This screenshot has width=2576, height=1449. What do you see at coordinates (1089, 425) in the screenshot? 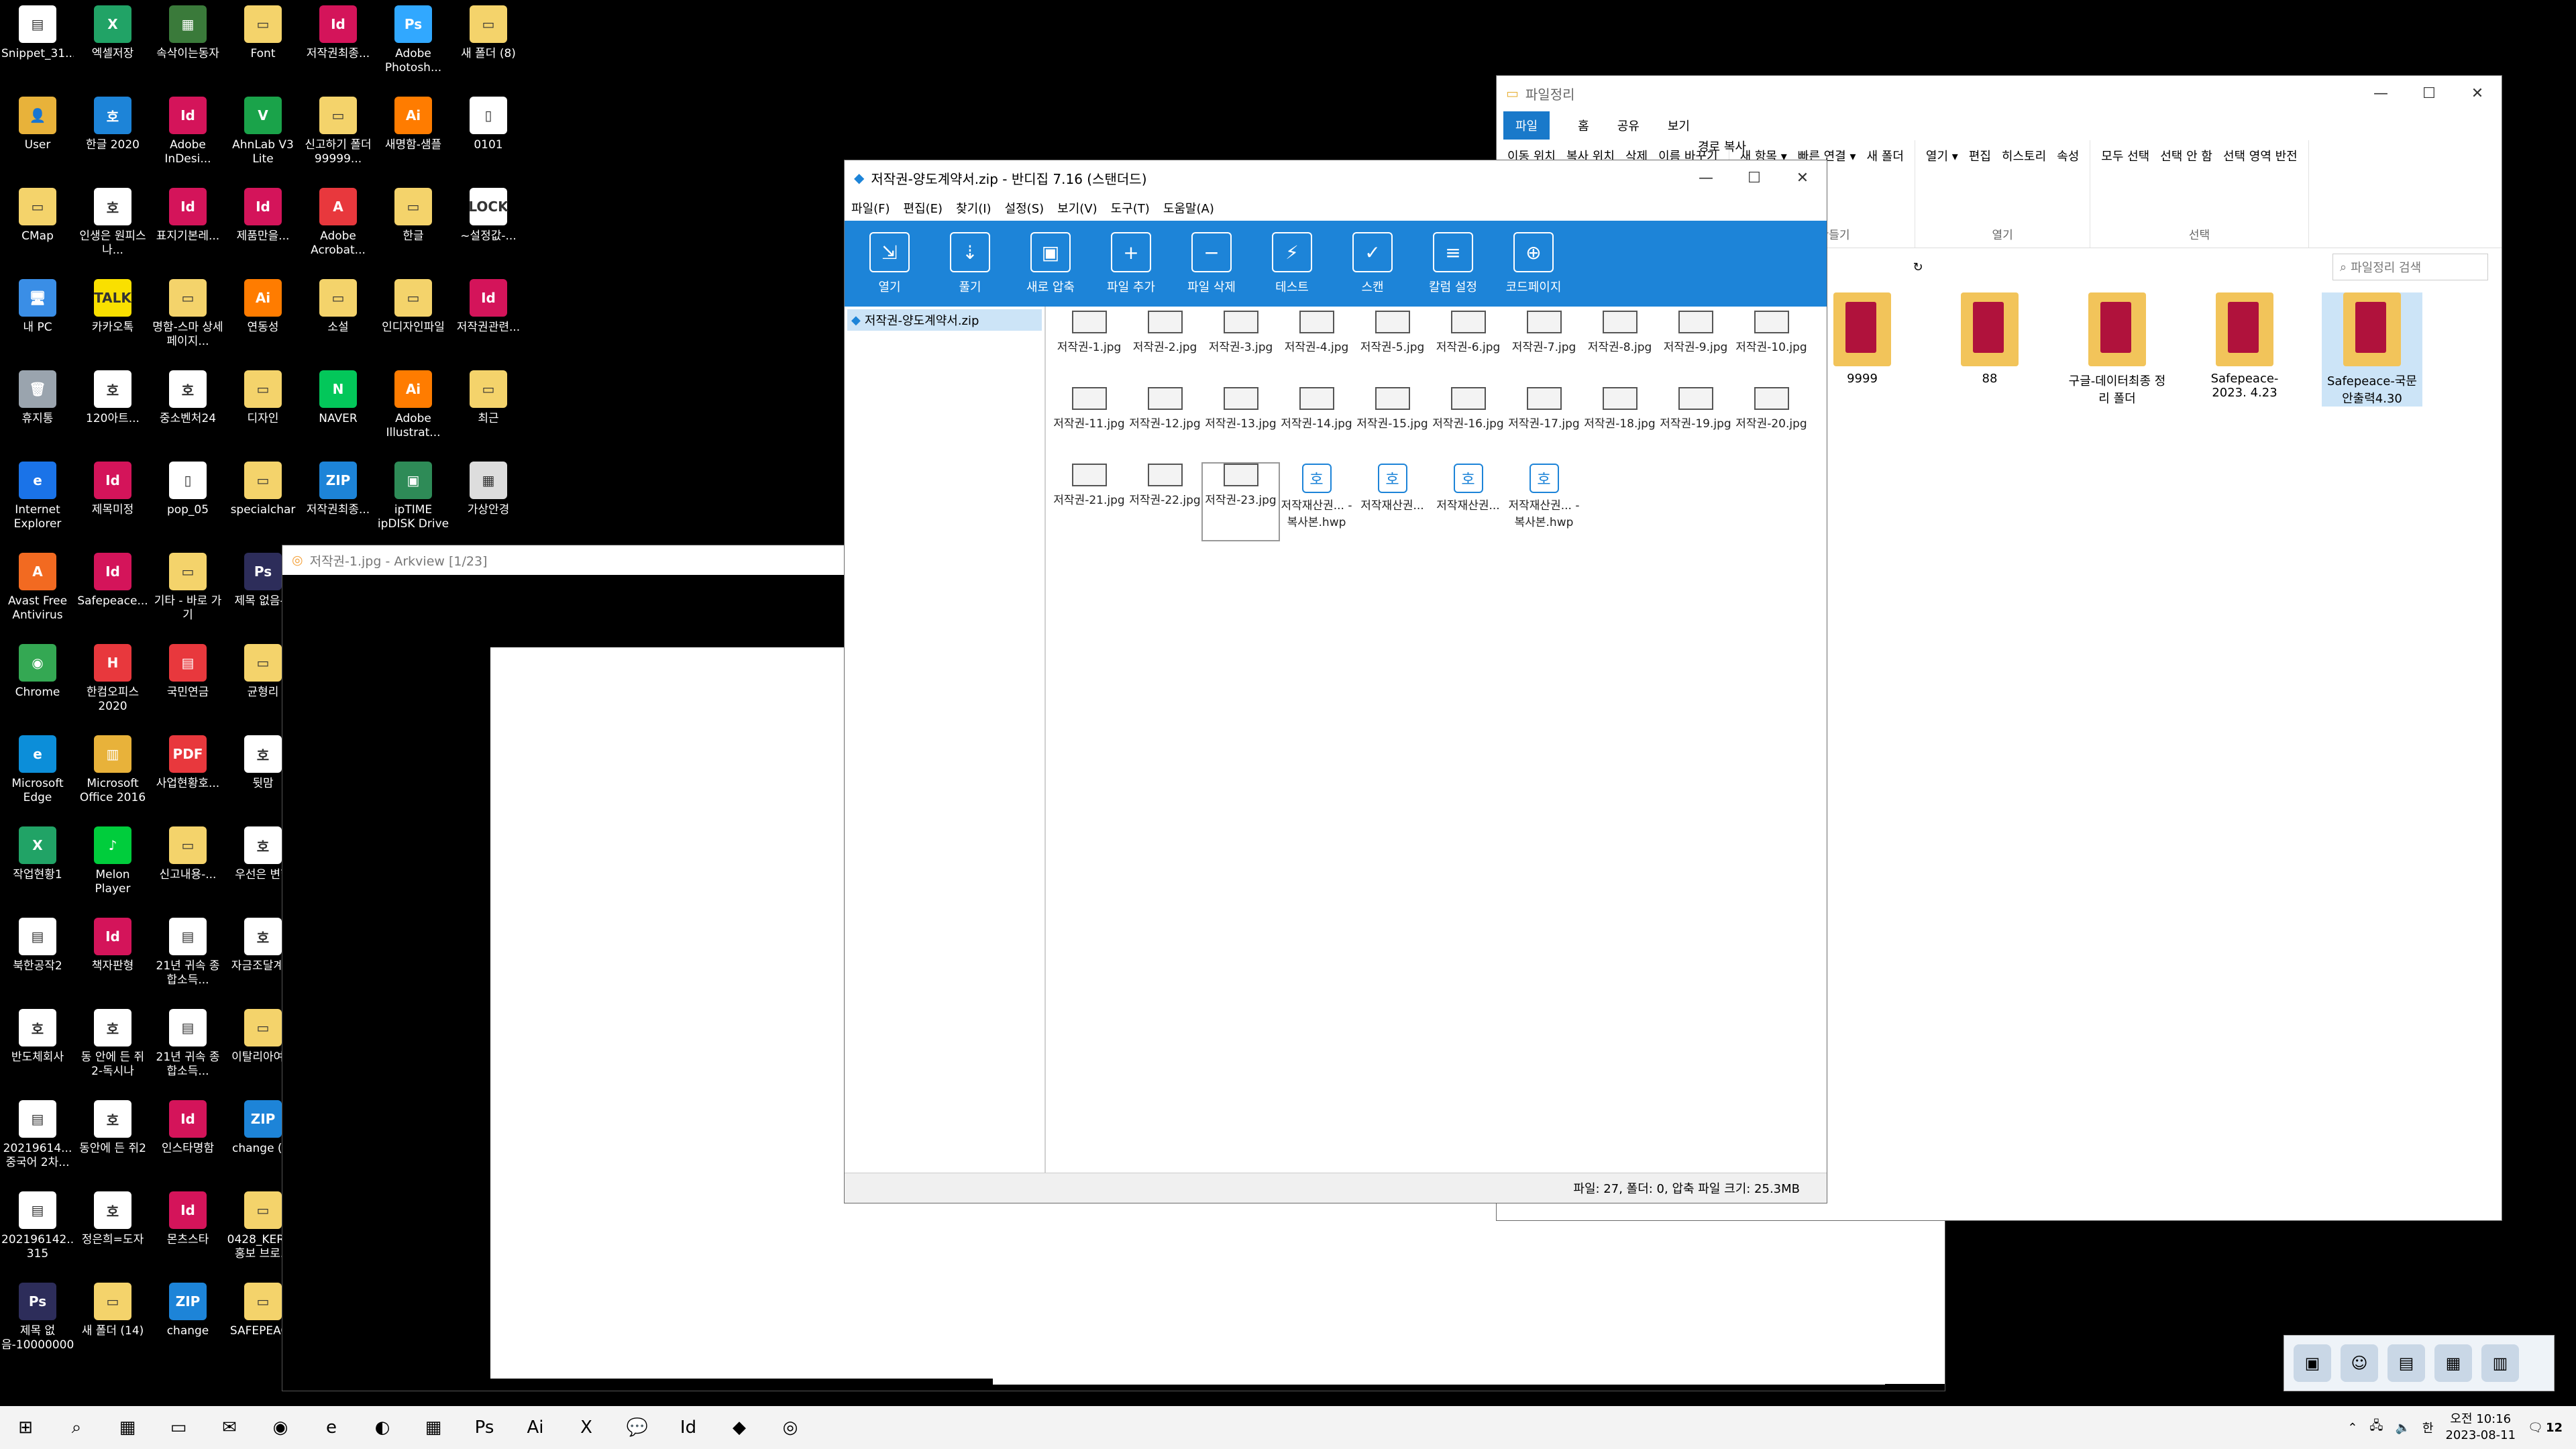
I see `archive-file-item: 저작권-11.jpg` at bounding box center [1089, 425].